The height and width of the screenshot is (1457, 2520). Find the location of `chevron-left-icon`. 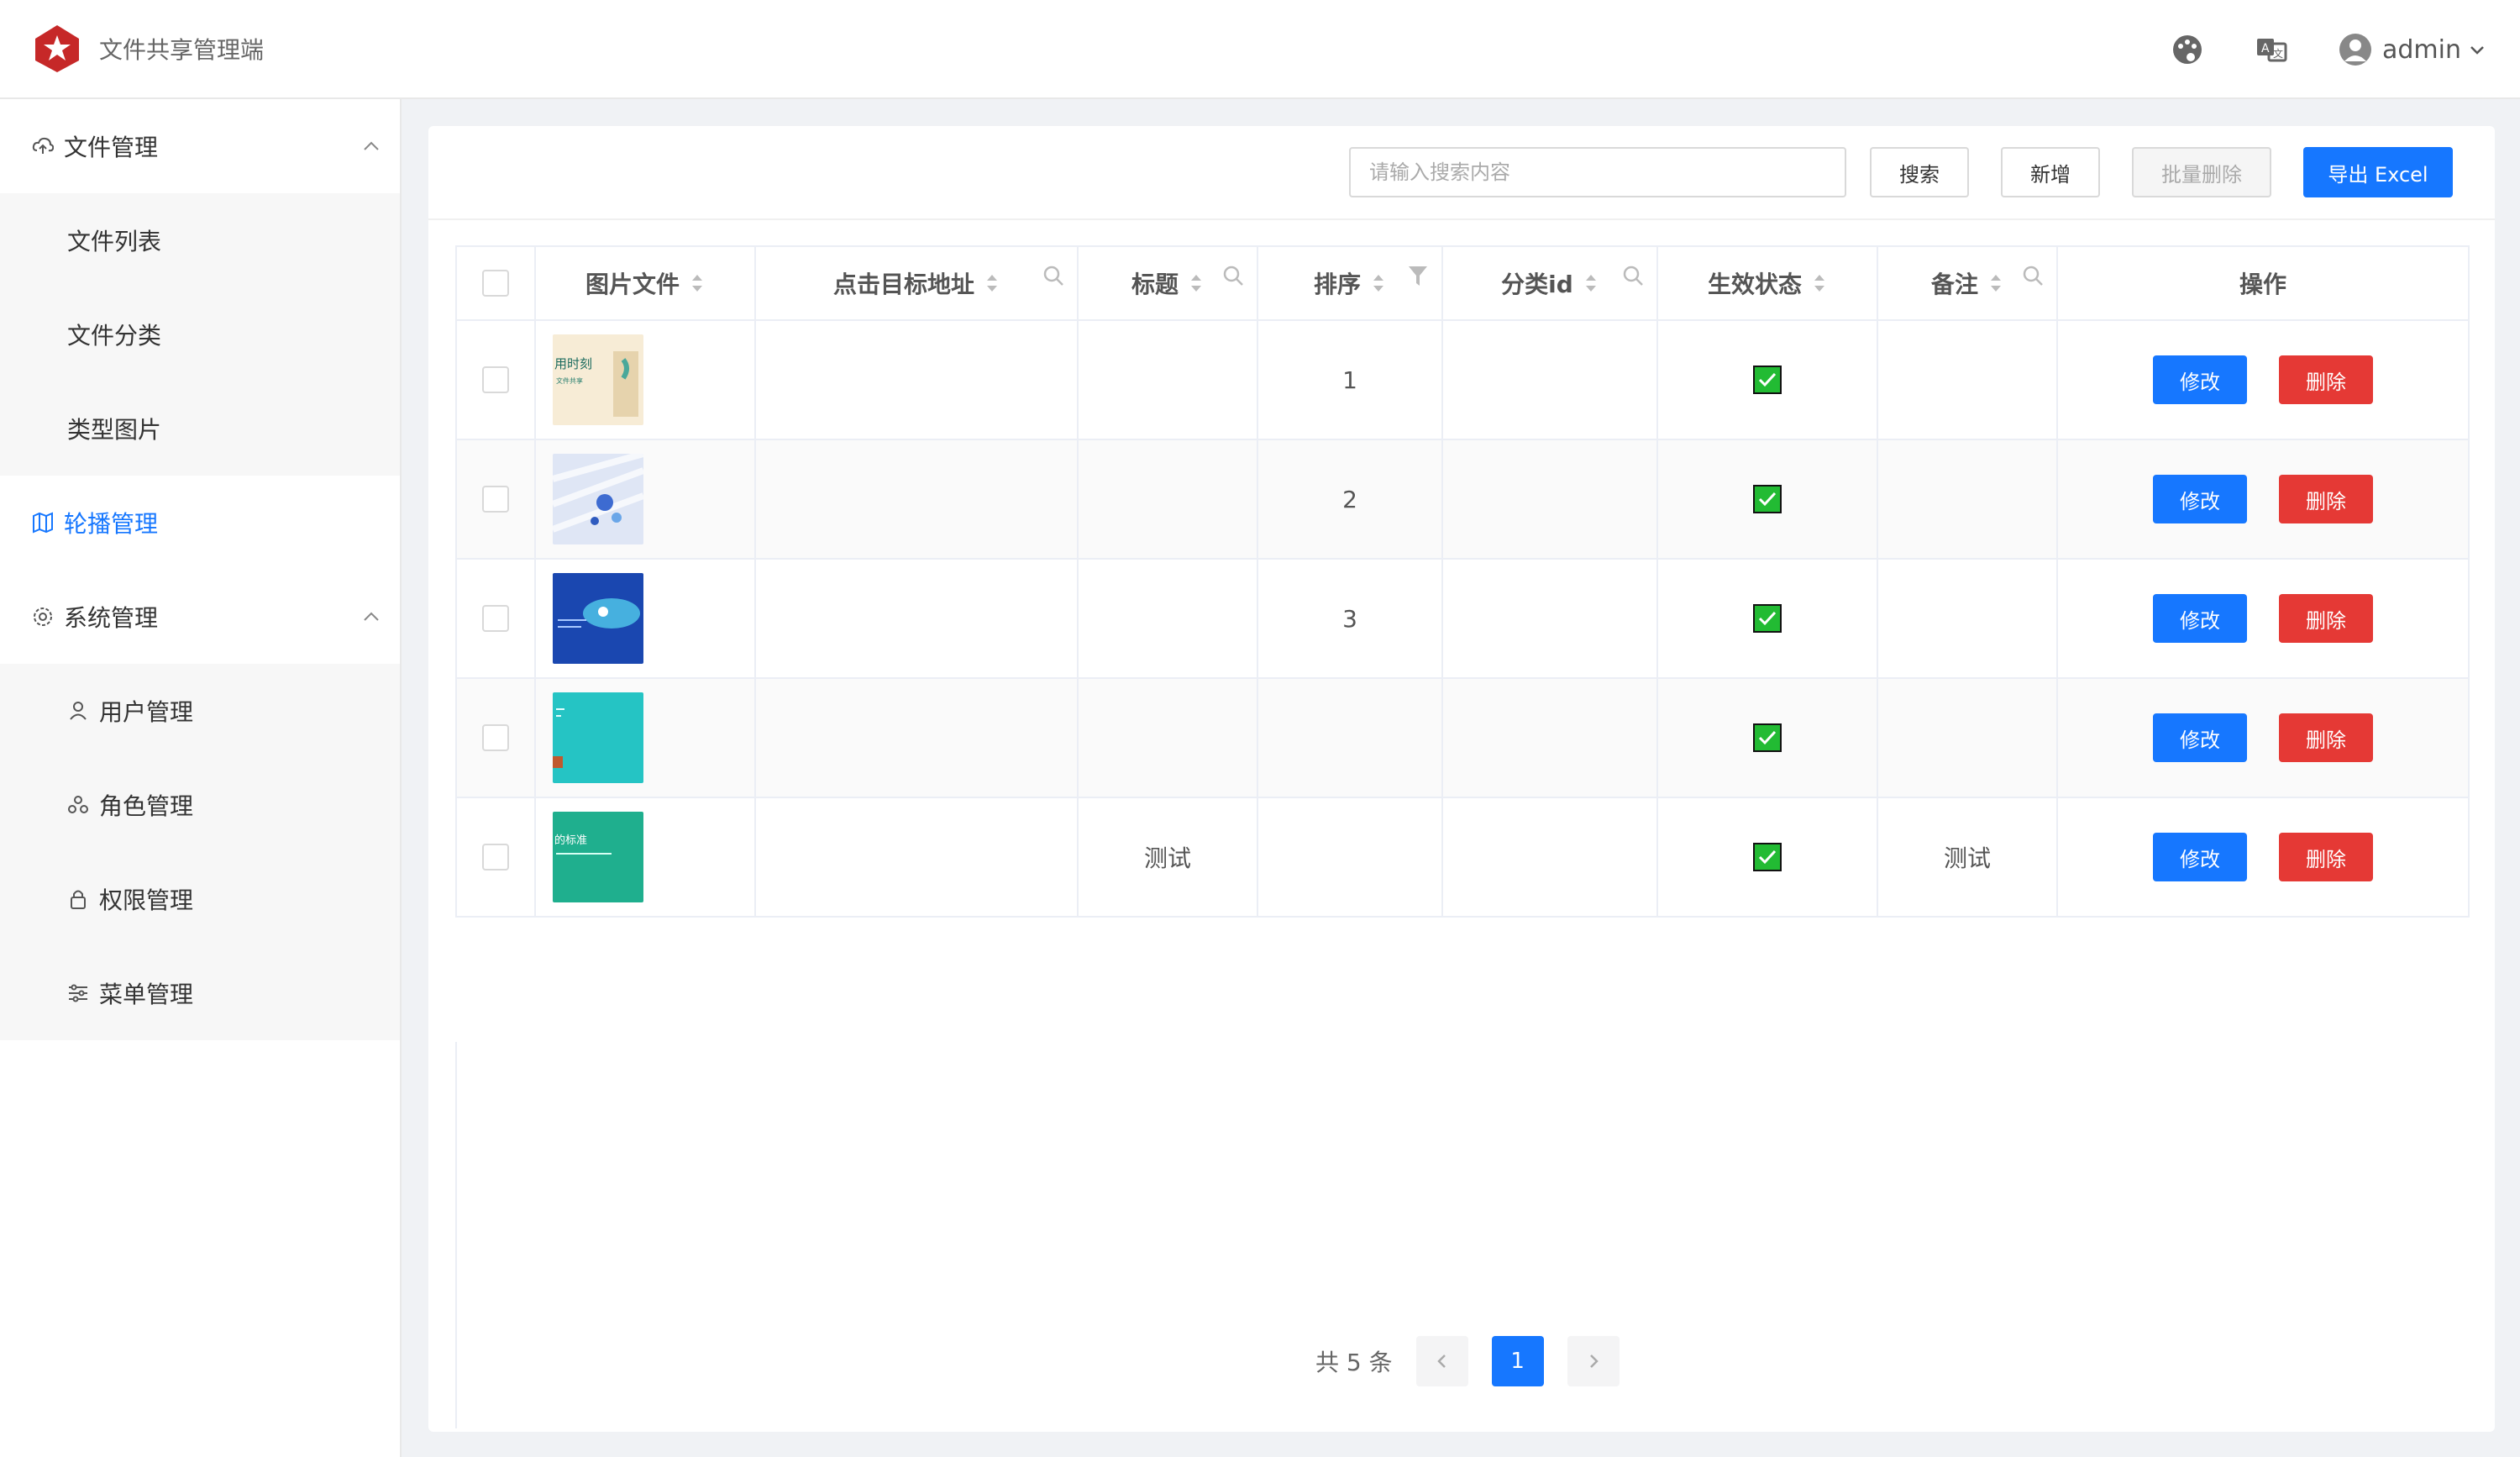

chevron-left-icon is located at coordinates (1441, 1361).